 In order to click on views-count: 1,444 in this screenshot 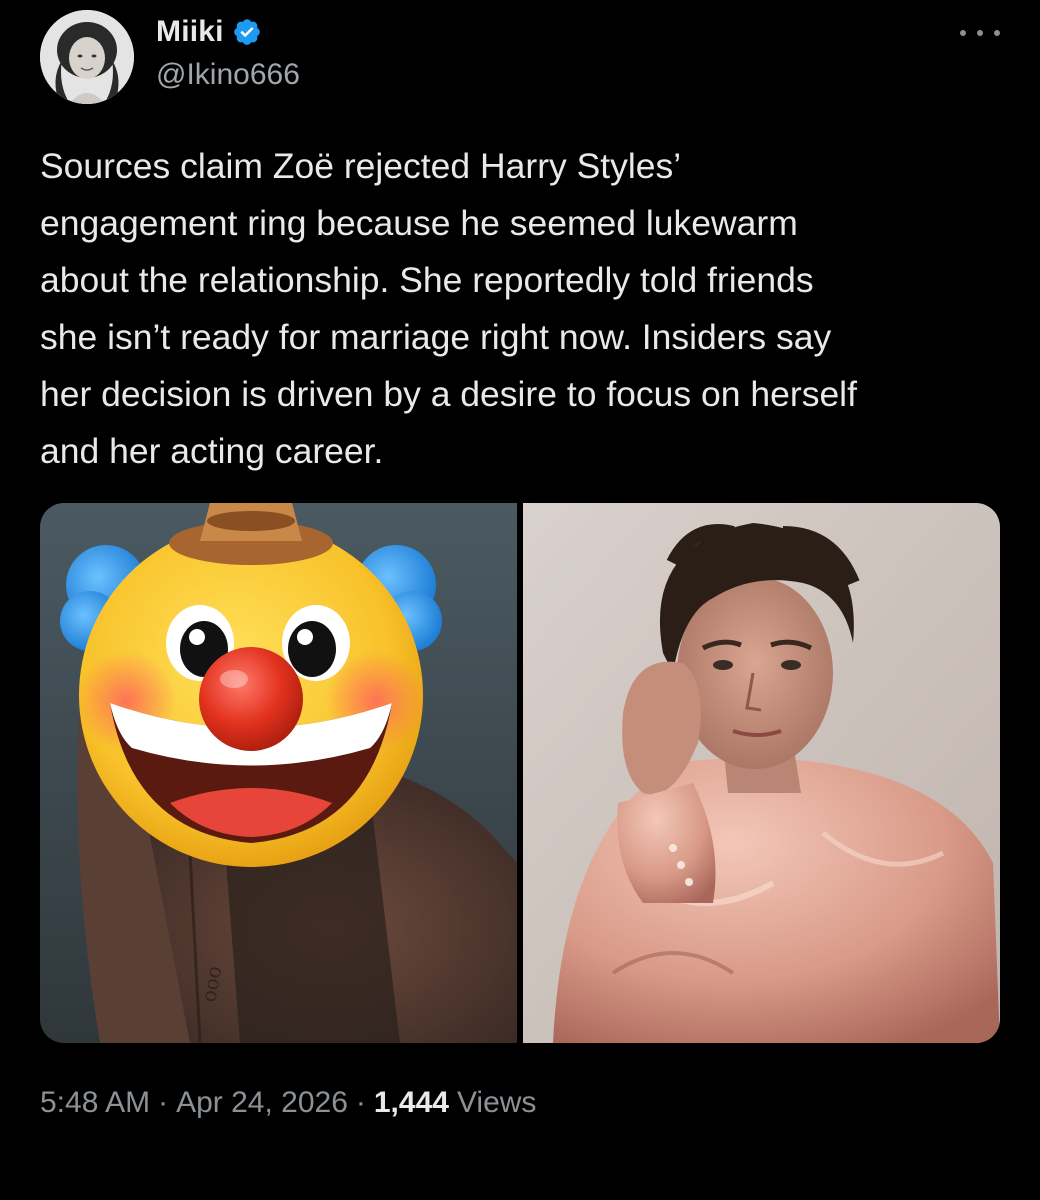, I will do `click(411, 1103)`.